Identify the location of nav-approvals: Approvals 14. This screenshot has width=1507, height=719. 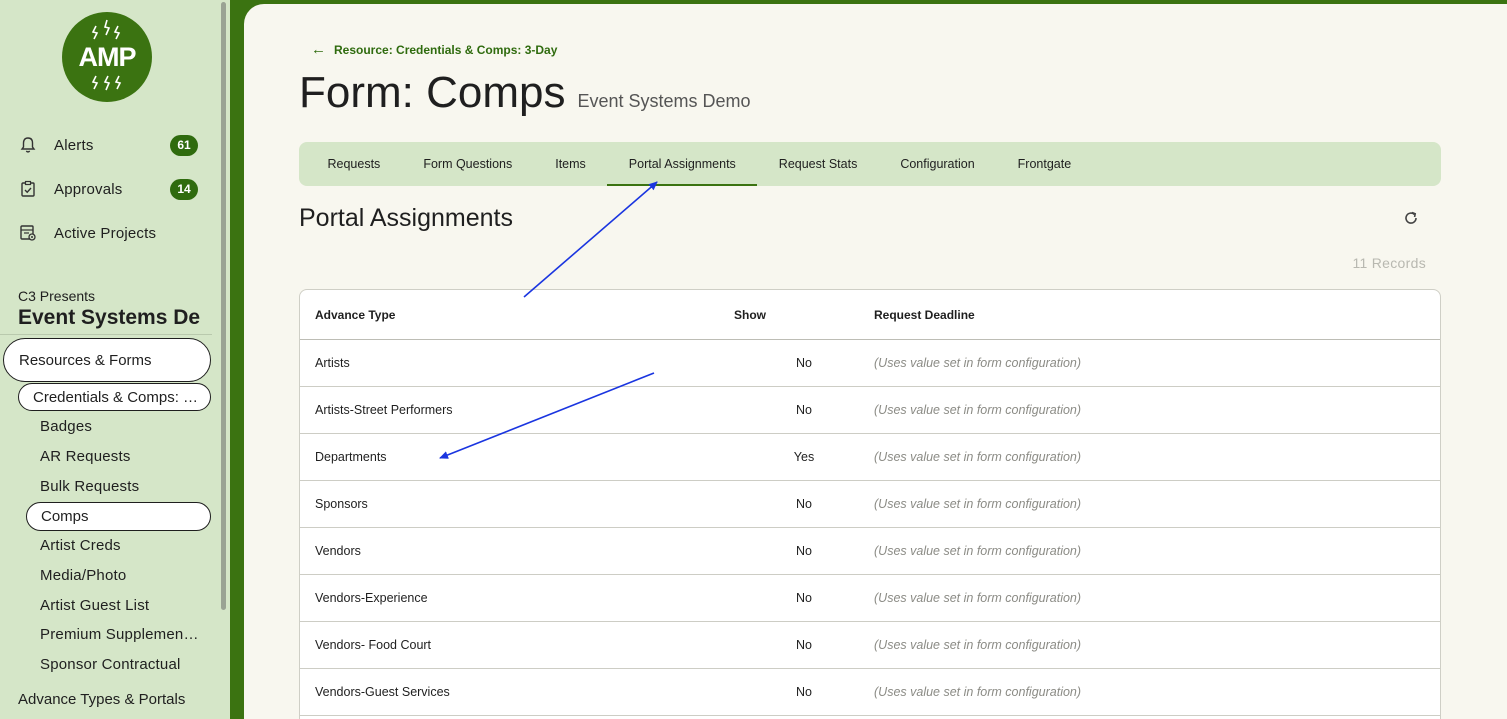
(108, 189).